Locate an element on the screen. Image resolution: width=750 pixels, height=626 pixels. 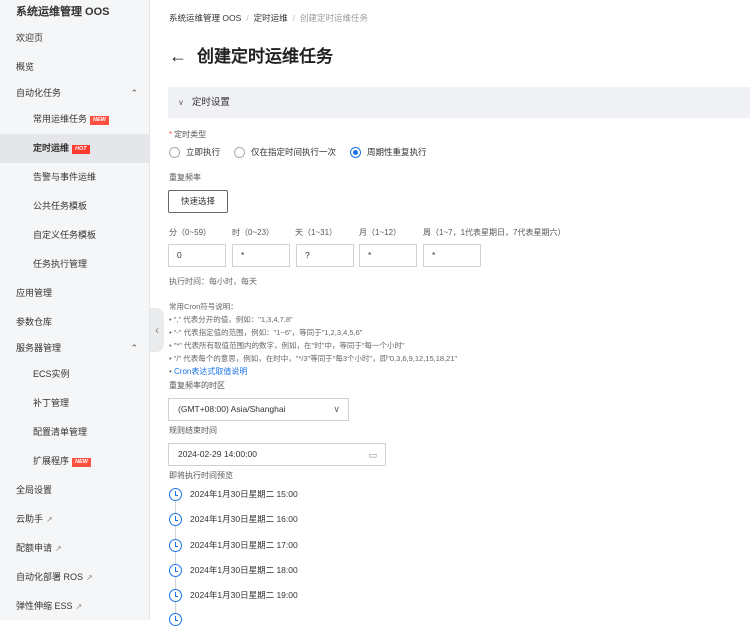
sidebar-item-public-templates: 公共任务模板 is located at coordinates (74, 206).